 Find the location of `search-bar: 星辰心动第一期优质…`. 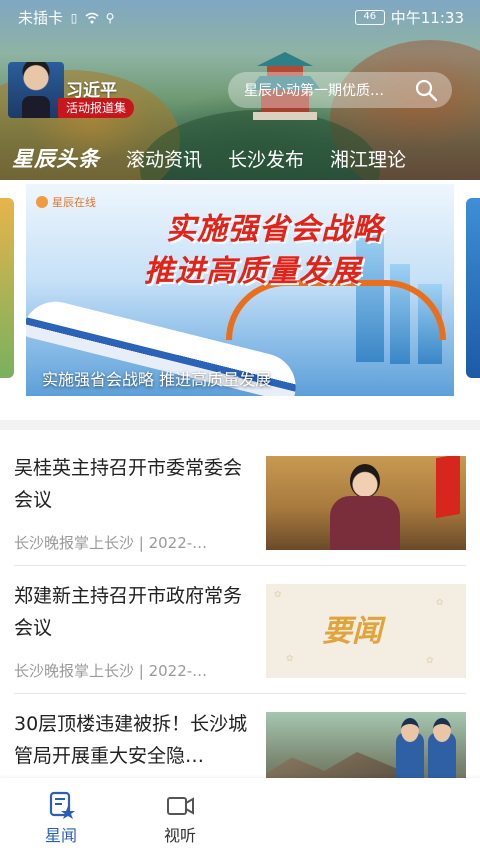

search-bar: 星辰心动第一期优质… is located at coordinates (340, 90).